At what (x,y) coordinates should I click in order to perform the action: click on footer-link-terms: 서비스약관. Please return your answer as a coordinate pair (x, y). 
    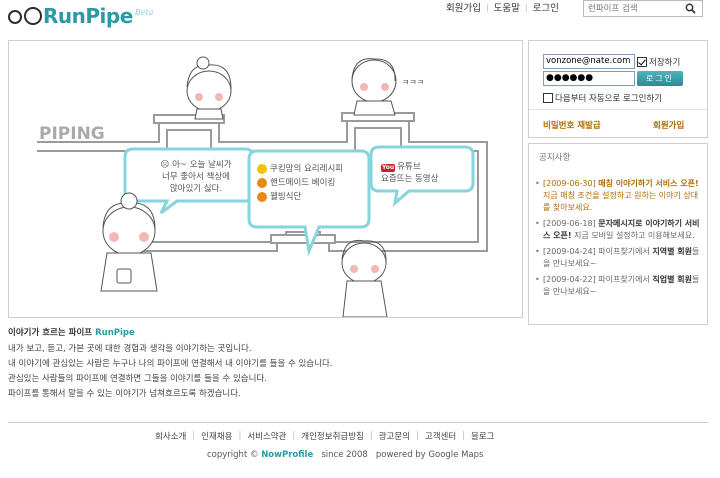
    Looking at the image, I should click on (266, 436).